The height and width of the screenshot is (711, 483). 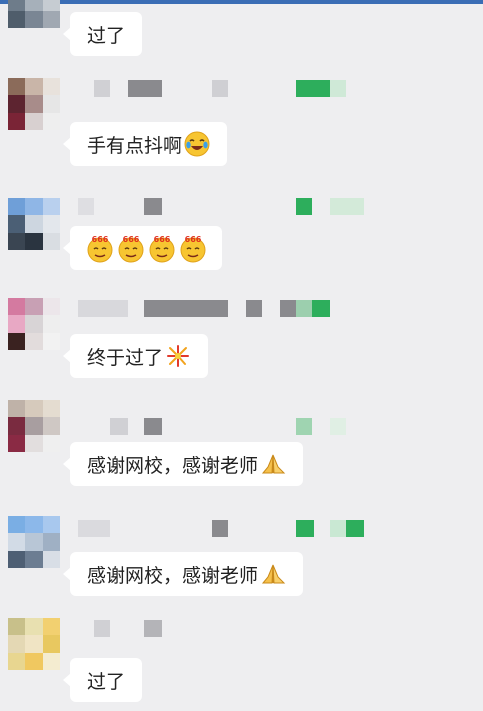 I want to click on laughing-tears-icon, so click(x=197, y=144).